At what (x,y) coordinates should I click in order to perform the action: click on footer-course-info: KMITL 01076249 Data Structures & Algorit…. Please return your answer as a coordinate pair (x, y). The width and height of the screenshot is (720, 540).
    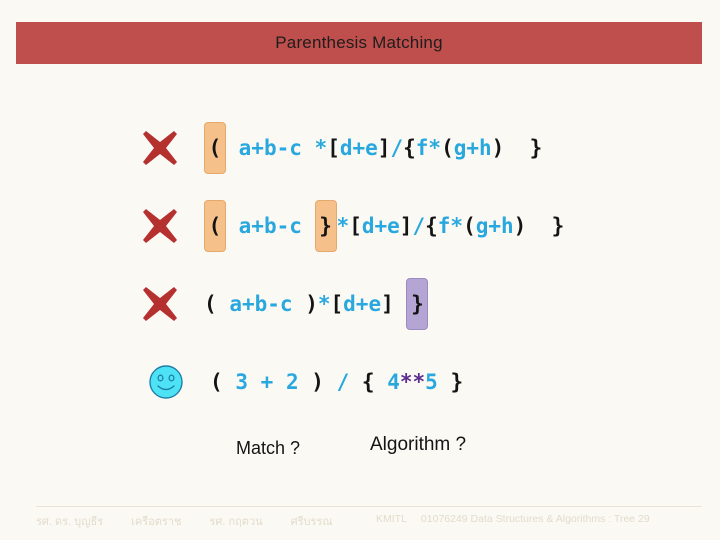
    Looking at the image, I should click on (513, 519).